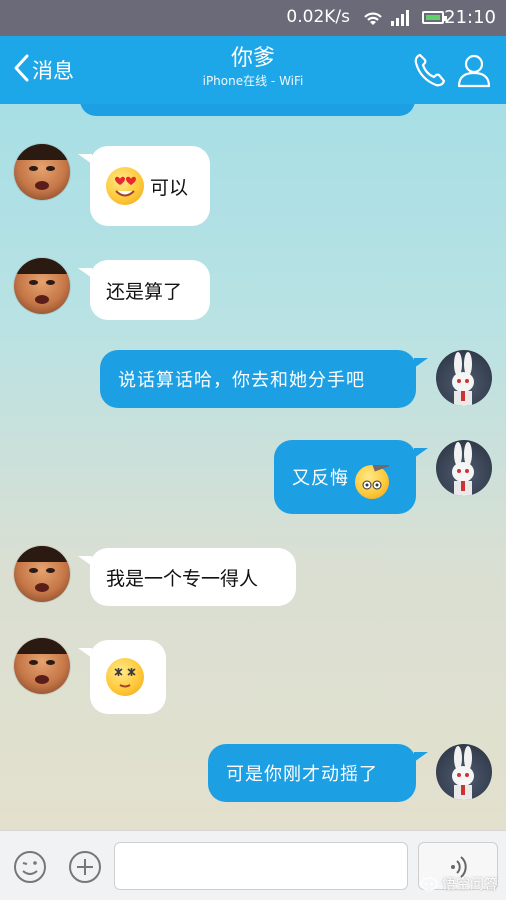 This screenshot has height=900, width=506. Describe the element at coordinates (261, 866) in the screenshot. I see `message-input` at that location.